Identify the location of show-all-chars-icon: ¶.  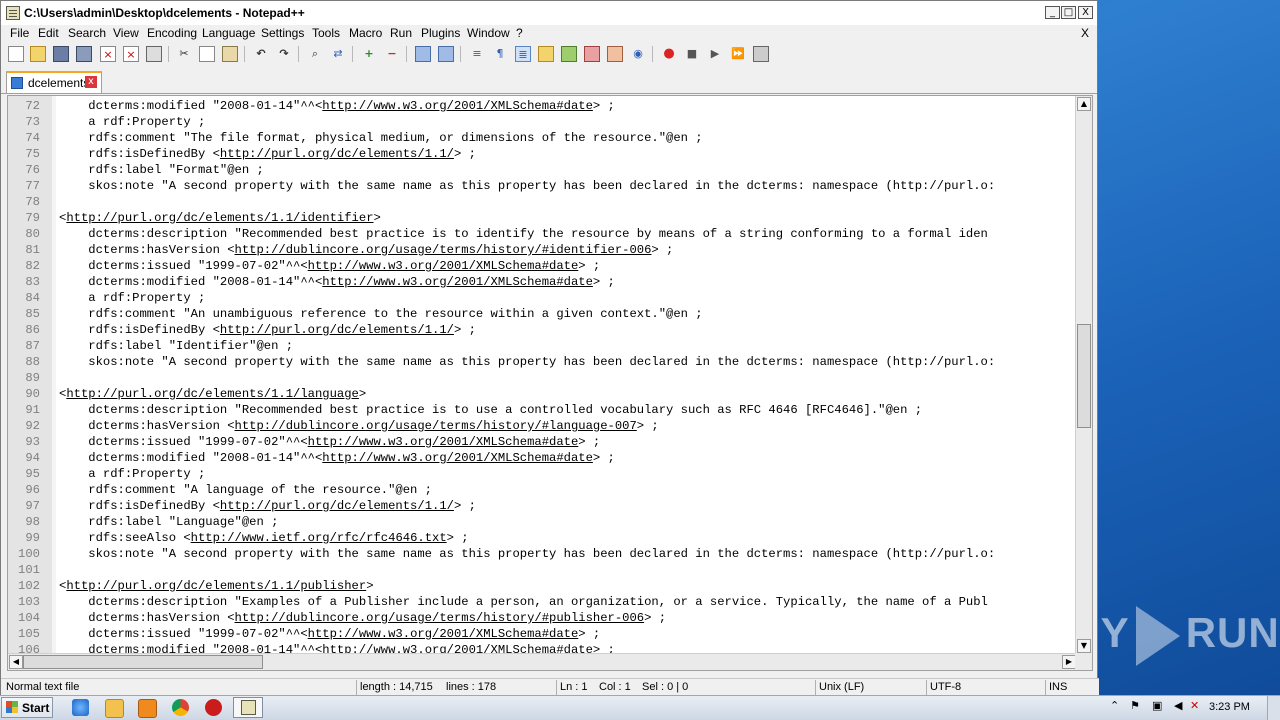
(500, 54).